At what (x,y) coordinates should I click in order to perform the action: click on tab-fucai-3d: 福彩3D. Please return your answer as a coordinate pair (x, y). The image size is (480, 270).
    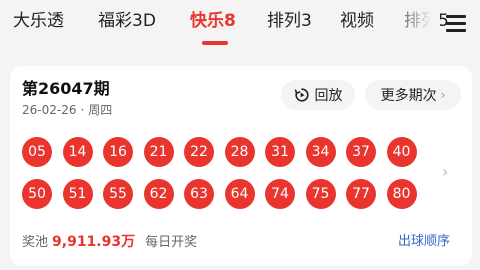
    Looking at the image, I should click on (127, 21).